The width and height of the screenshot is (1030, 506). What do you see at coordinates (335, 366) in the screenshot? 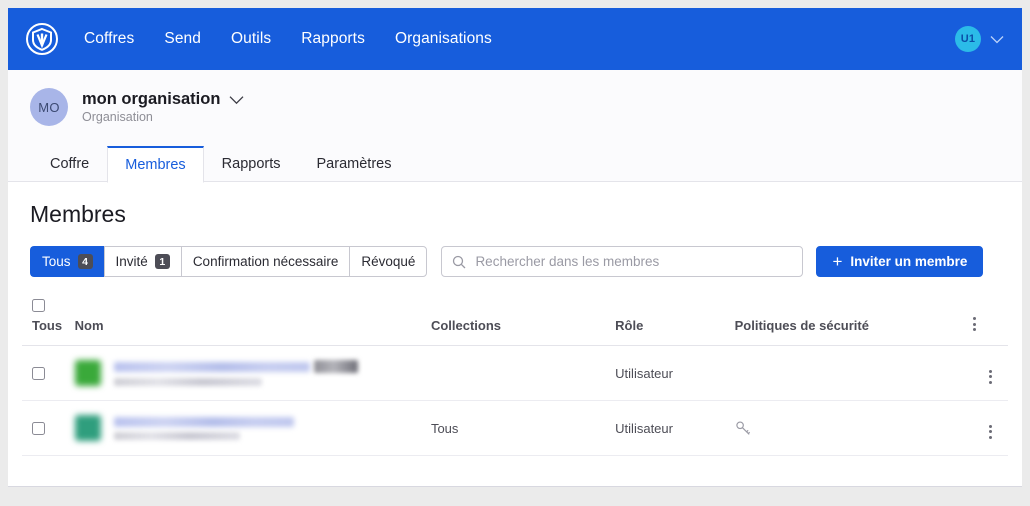
I see `member-status-tag-redacted` at bounding box center [335, 366].